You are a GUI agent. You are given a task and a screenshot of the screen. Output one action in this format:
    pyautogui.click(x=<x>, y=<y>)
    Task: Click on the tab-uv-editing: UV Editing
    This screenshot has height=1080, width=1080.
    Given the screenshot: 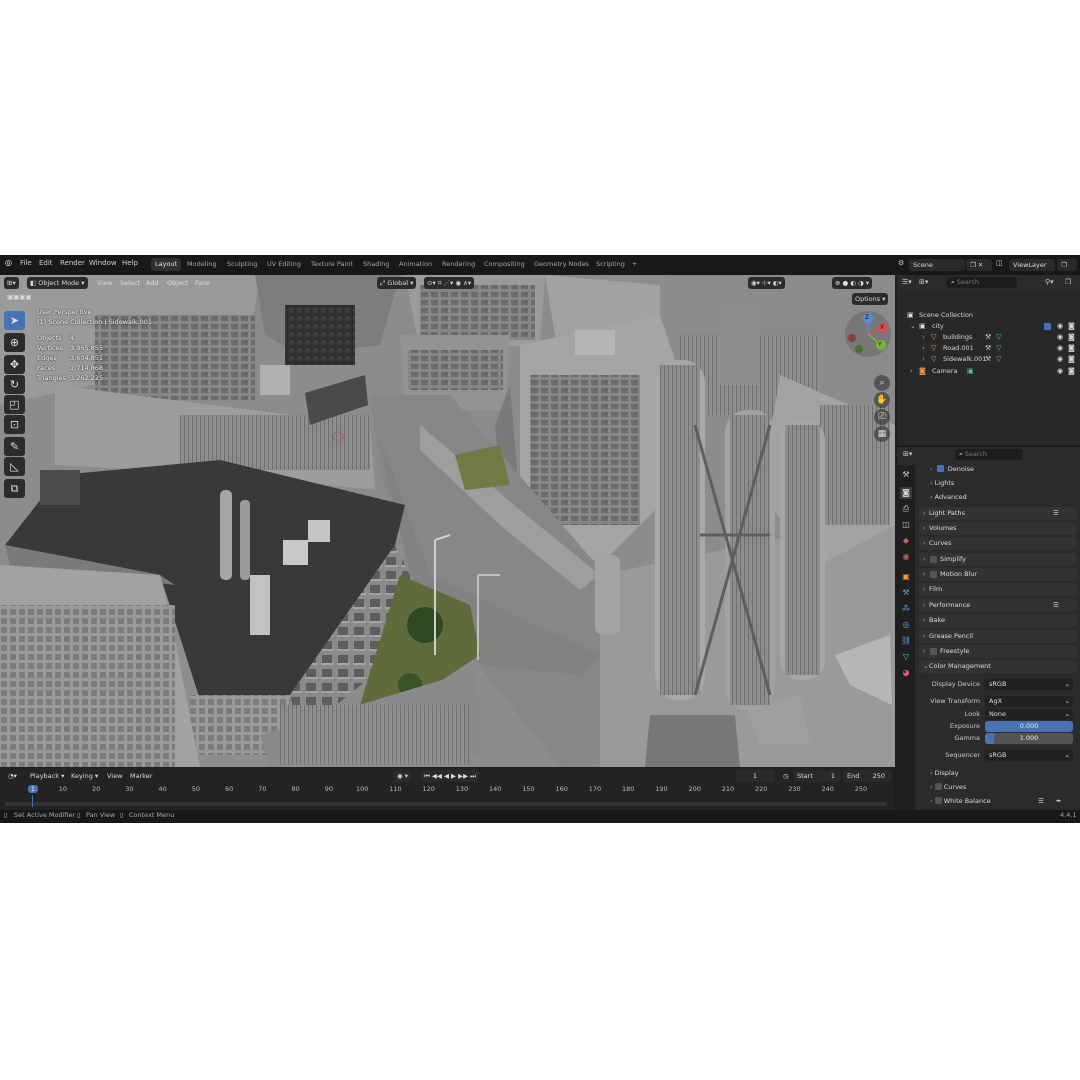 What is the action you would take?
    pyautogui.click(x=284, y=264)
    